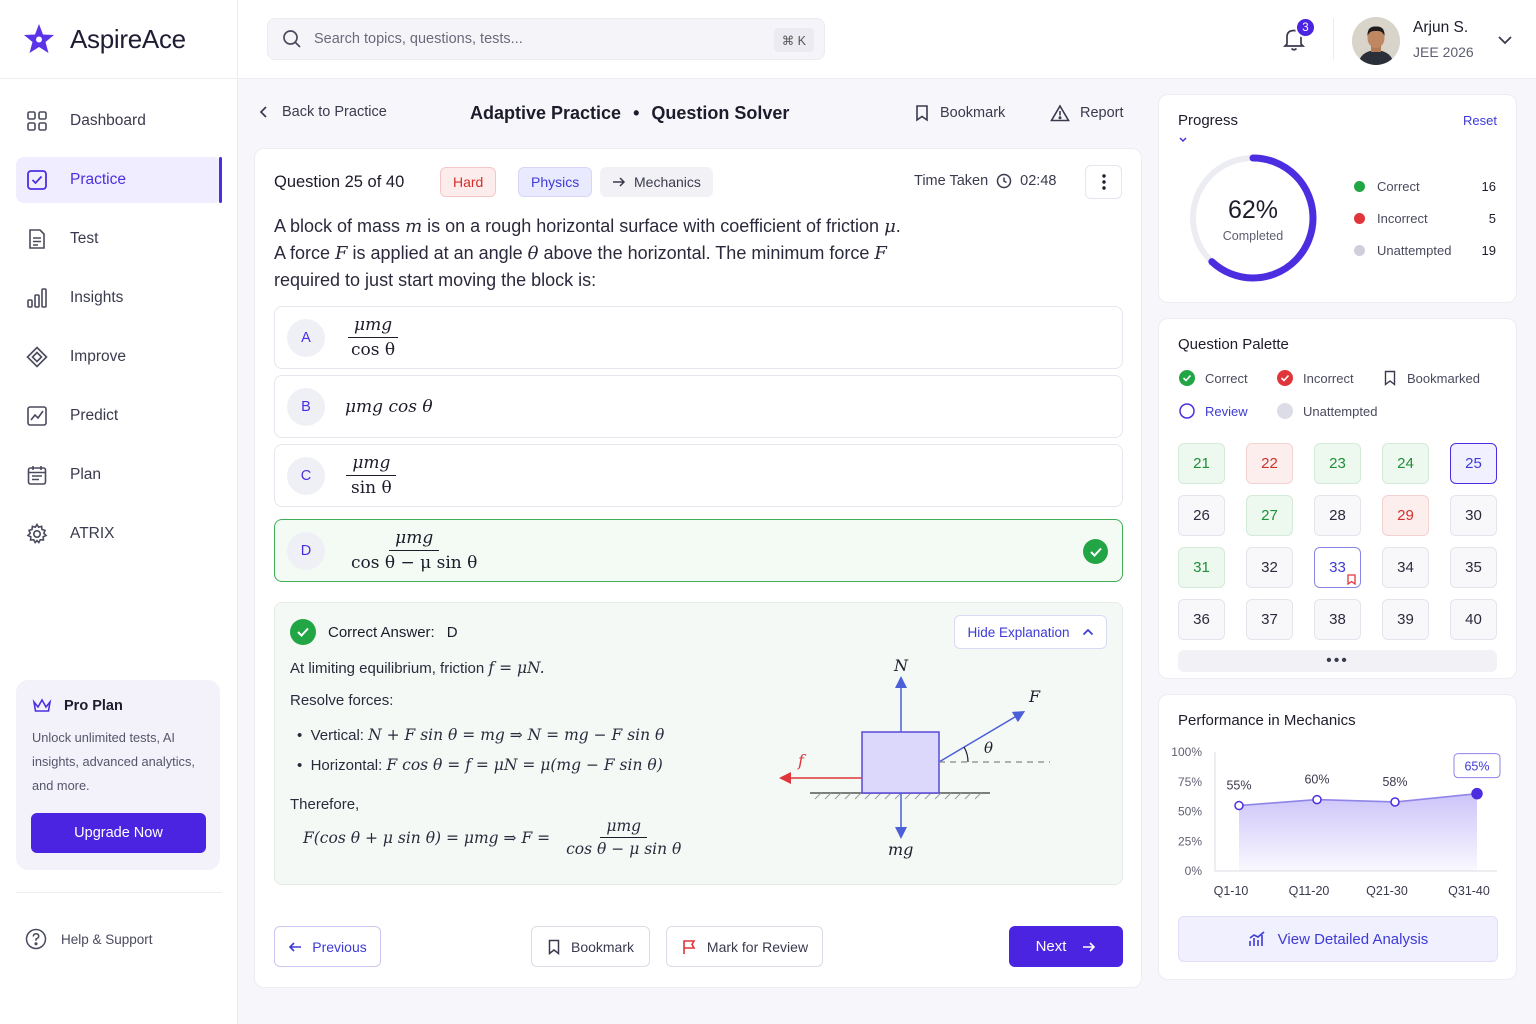  What do you see at coordinates (389, 406) in the screenshot?
I see `option-math: μmg cos θ` at bounding box center [389, 406].